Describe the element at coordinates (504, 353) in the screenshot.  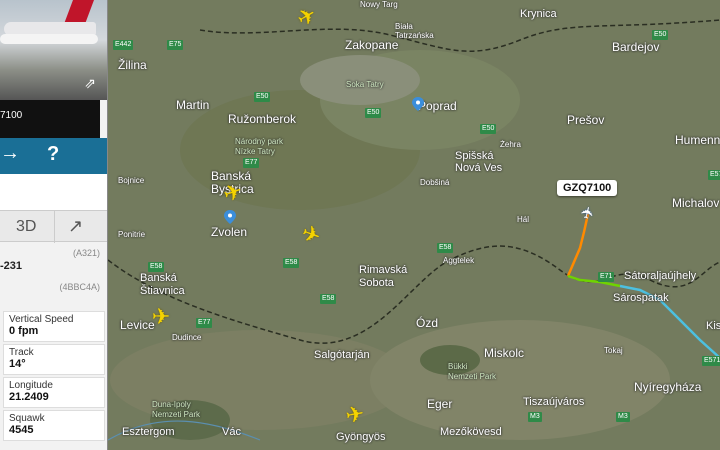
I see `city-label: Miskolc` at that location.